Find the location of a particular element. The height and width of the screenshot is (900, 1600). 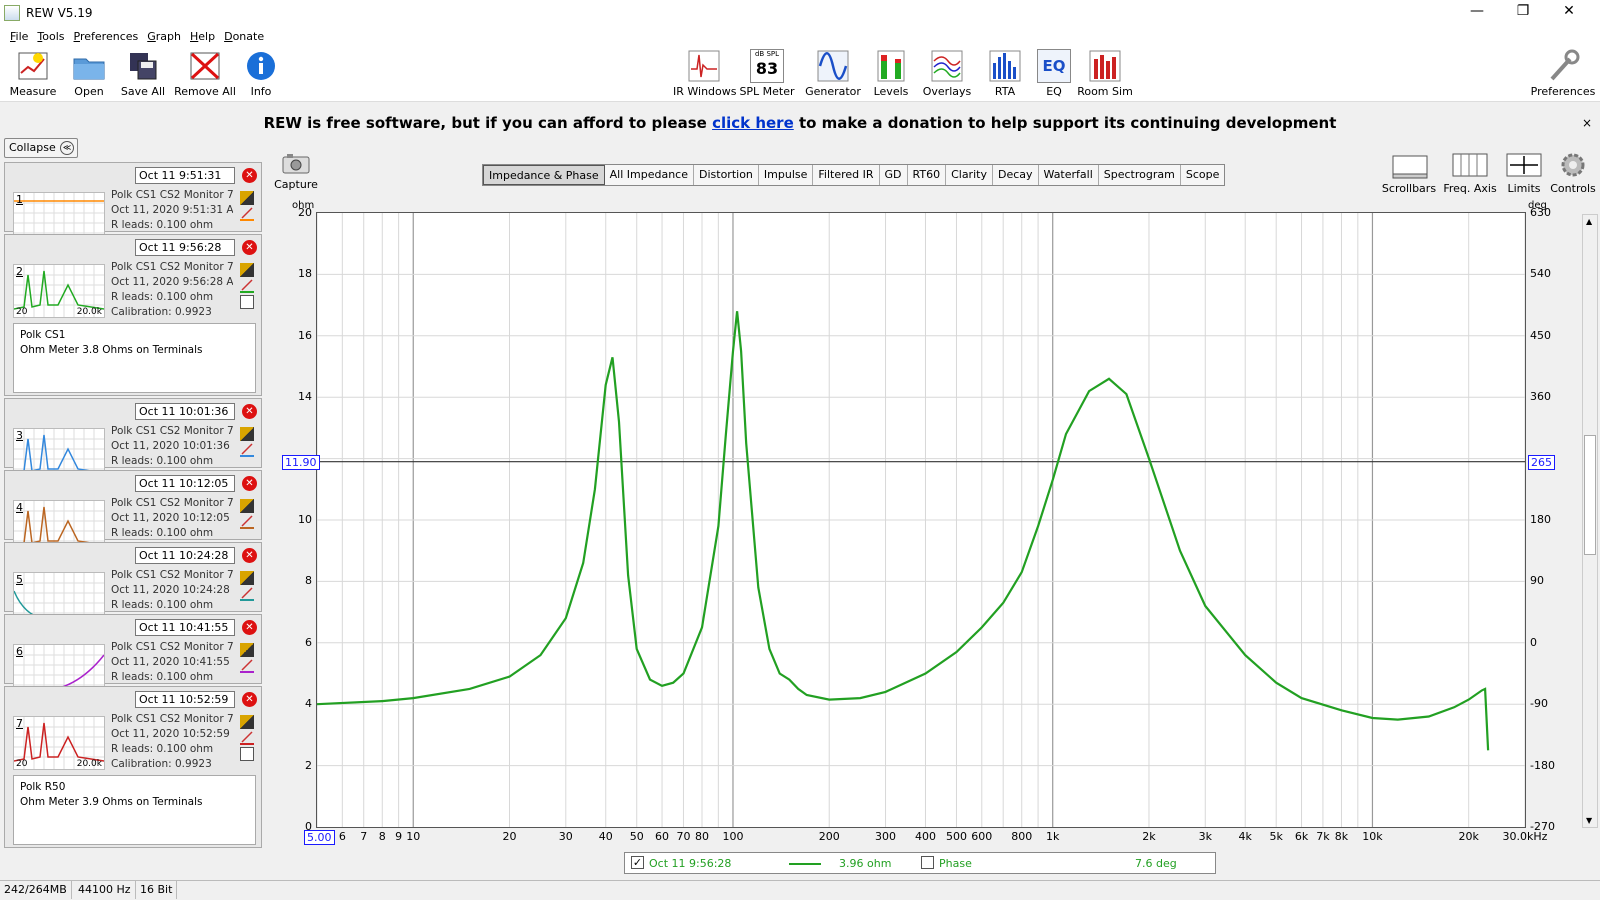

measurement-date-field: Oct 11 9:51:31 is located at coordinates (185, 175).